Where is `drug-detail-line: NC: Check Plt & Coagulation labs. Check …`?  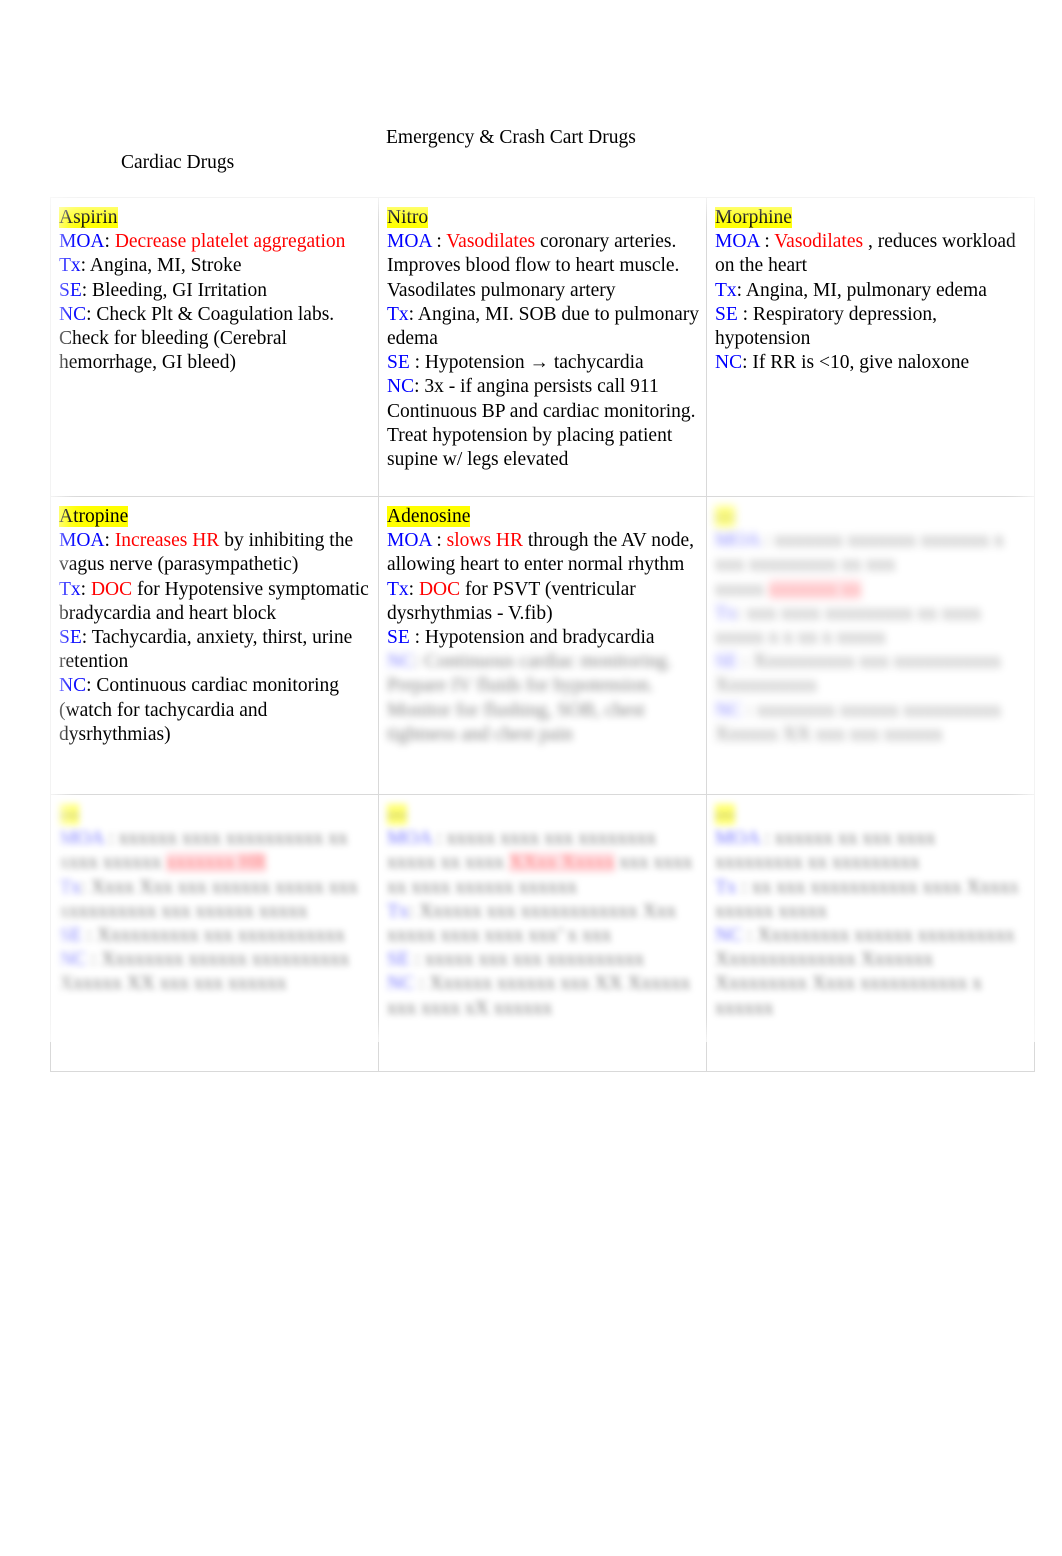 drug-detail-line: NC: Check Plt & Coagulation labs. Check … is located at coordinates (196, 338).